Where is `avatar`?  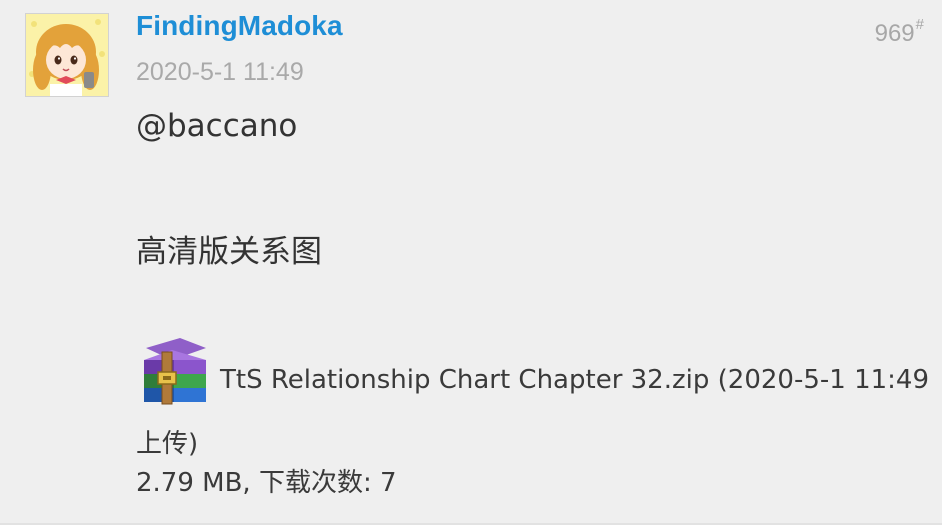 avatar is located at coordinates (67, 55).